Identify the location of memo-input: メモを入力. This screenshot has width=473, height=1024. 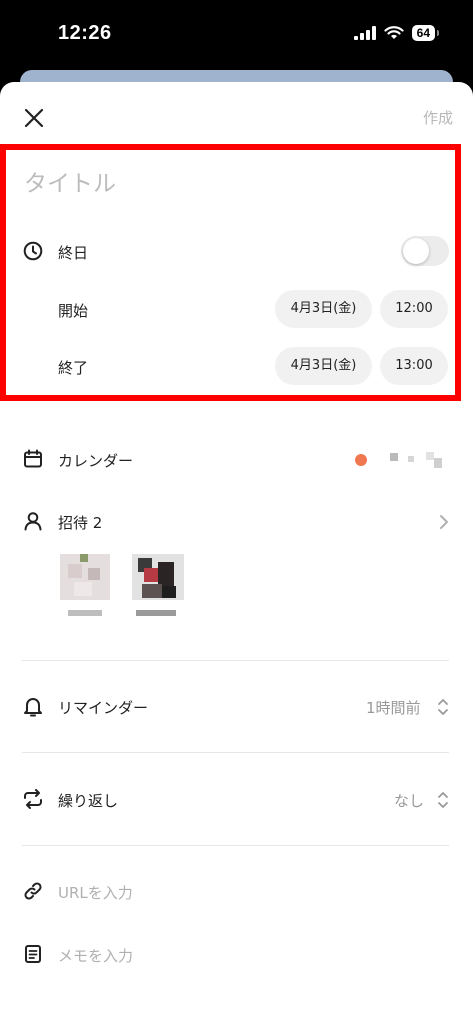
(95, 955).